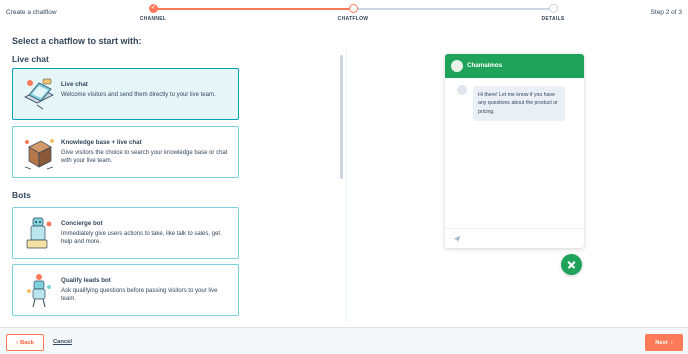  Describe the element at coordinates (666, 12) in the screenshot. I see `step-indicator: Step 2 of 3` at that location.